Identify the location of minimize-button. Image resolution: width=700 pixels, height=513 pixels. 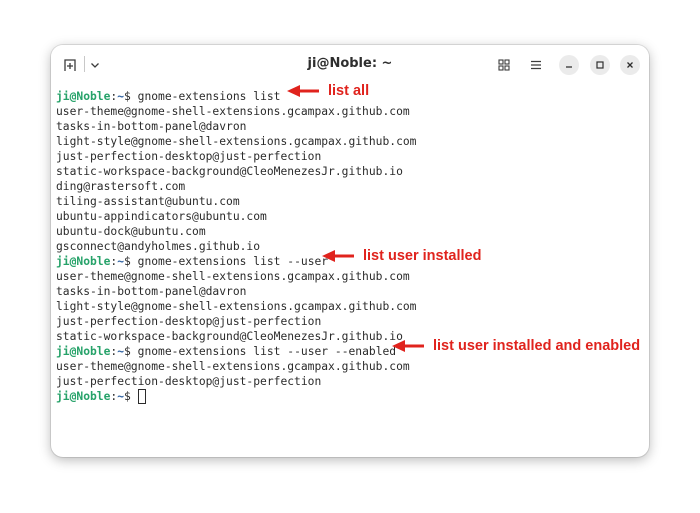
(569, 65).